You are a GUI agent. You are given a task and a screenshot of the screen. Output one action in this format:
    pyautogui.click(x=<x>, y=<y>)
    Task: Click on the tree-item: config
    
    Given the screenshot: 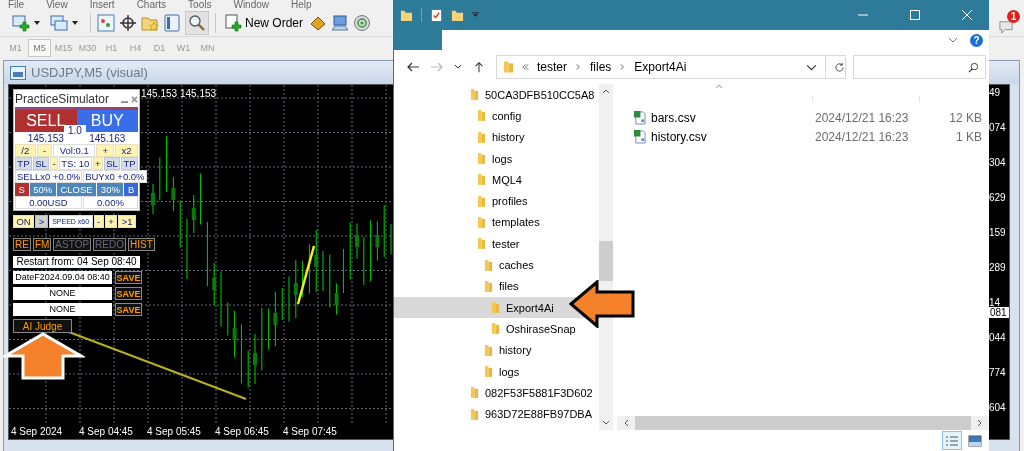 What is the action you would take?
    pyautogui.click(x=458, y=116)
    